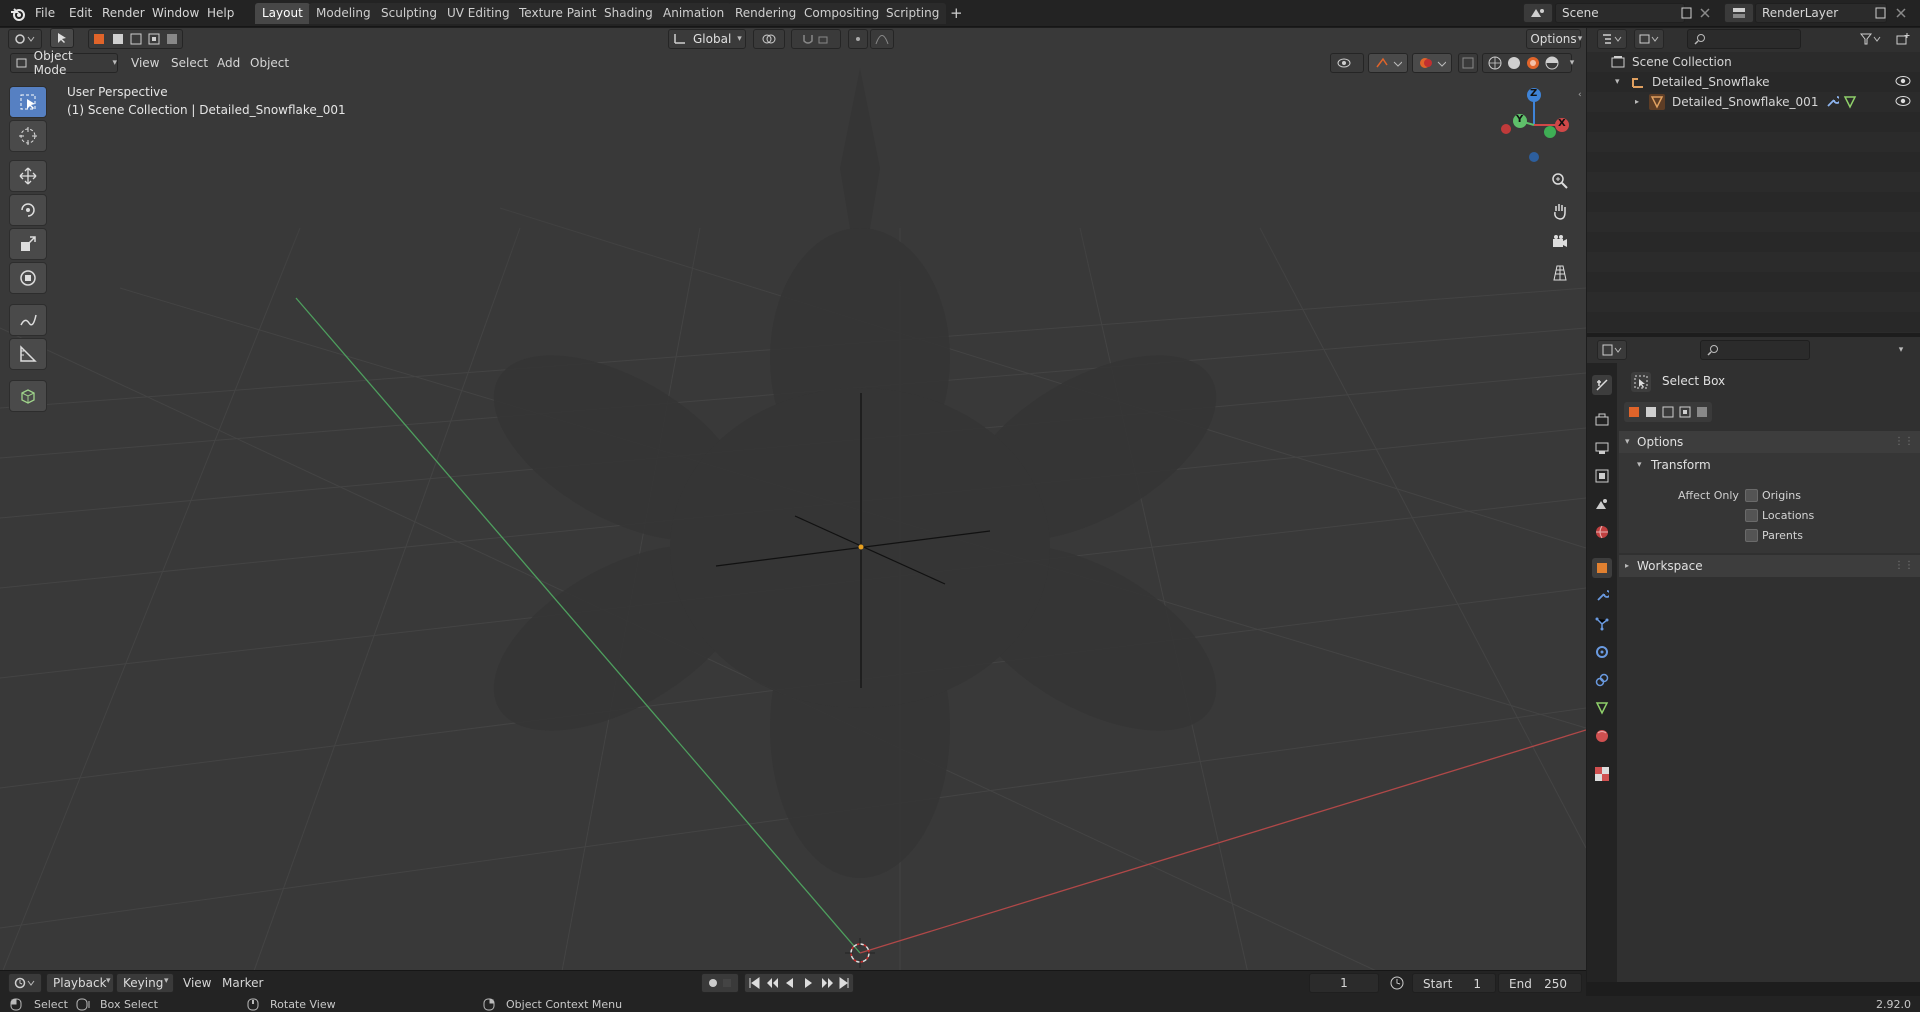  What do you see at coordinates (1602, 385) in the screenshot?
I see `tool-tab-icon` at bounding box center [1602, 385].